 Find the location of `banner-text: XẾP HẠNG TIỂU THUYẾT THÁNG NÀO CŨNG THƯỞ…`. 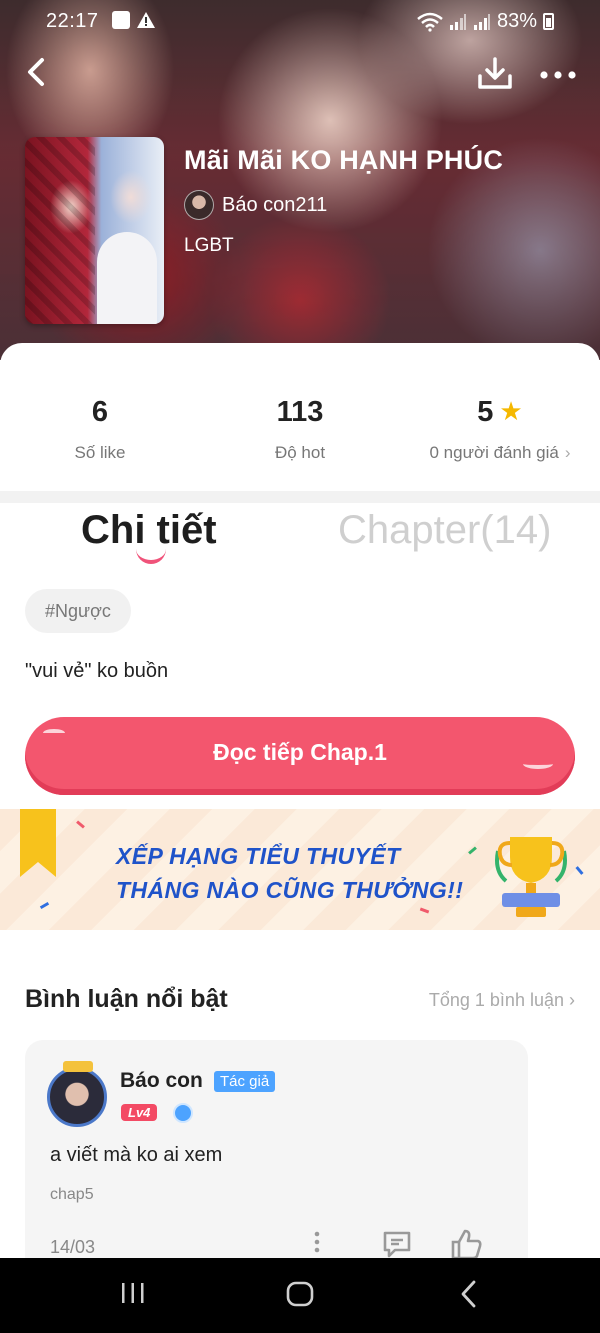

banner-text: XẾP HẠNG TIỂU THUYẾT THÁNG NÀO CŨNG THƯỞ… is located at coordinates (289, 873).